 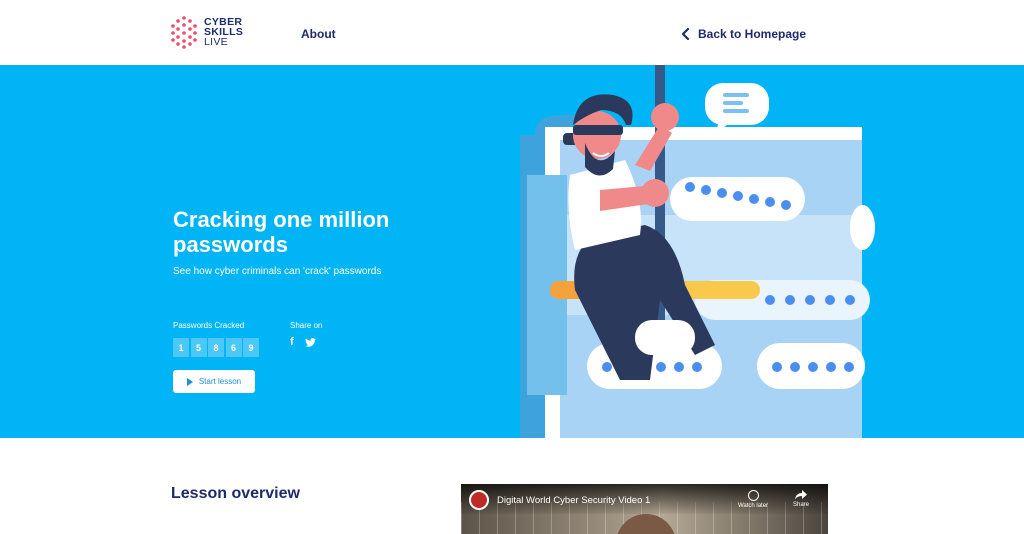 I want to click on passwords-cracked-counter: 1 5 8 6 9, so click(x=217, y=347).